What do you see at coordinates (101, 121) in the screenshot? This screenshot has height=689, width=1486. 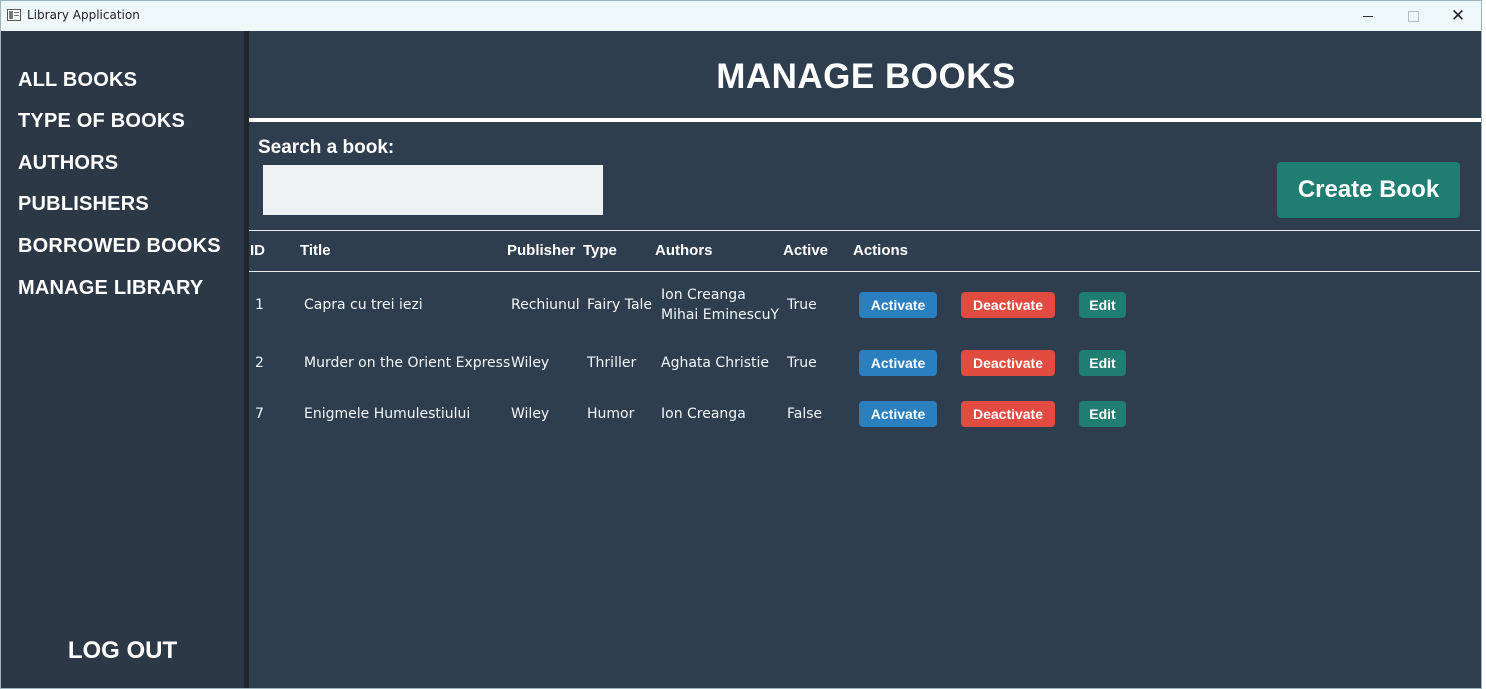 I see `sidebar-item-type-of-books: TYPE OF BOOKS` at bounding box center [101, 121].